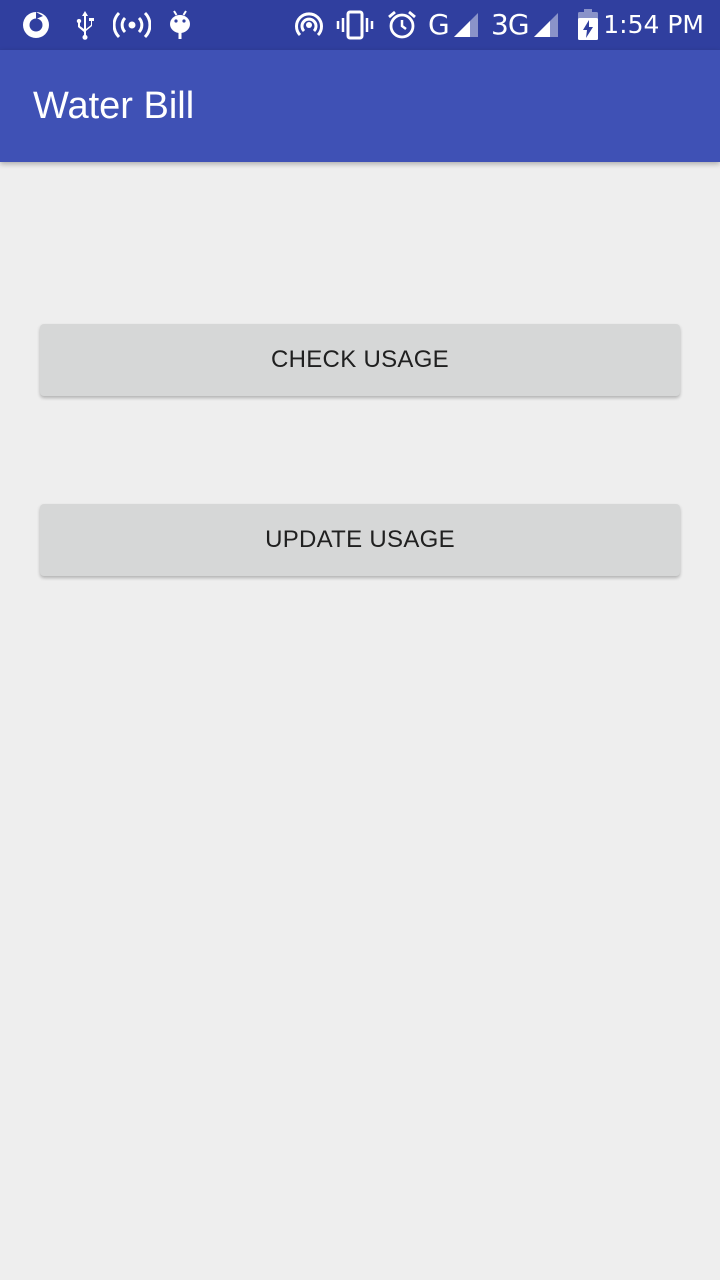 The image size is (720, 1280). Describe the element at coordinates (510, 24) in the screenshot. I see `network-type-3g: 3G` at that location.